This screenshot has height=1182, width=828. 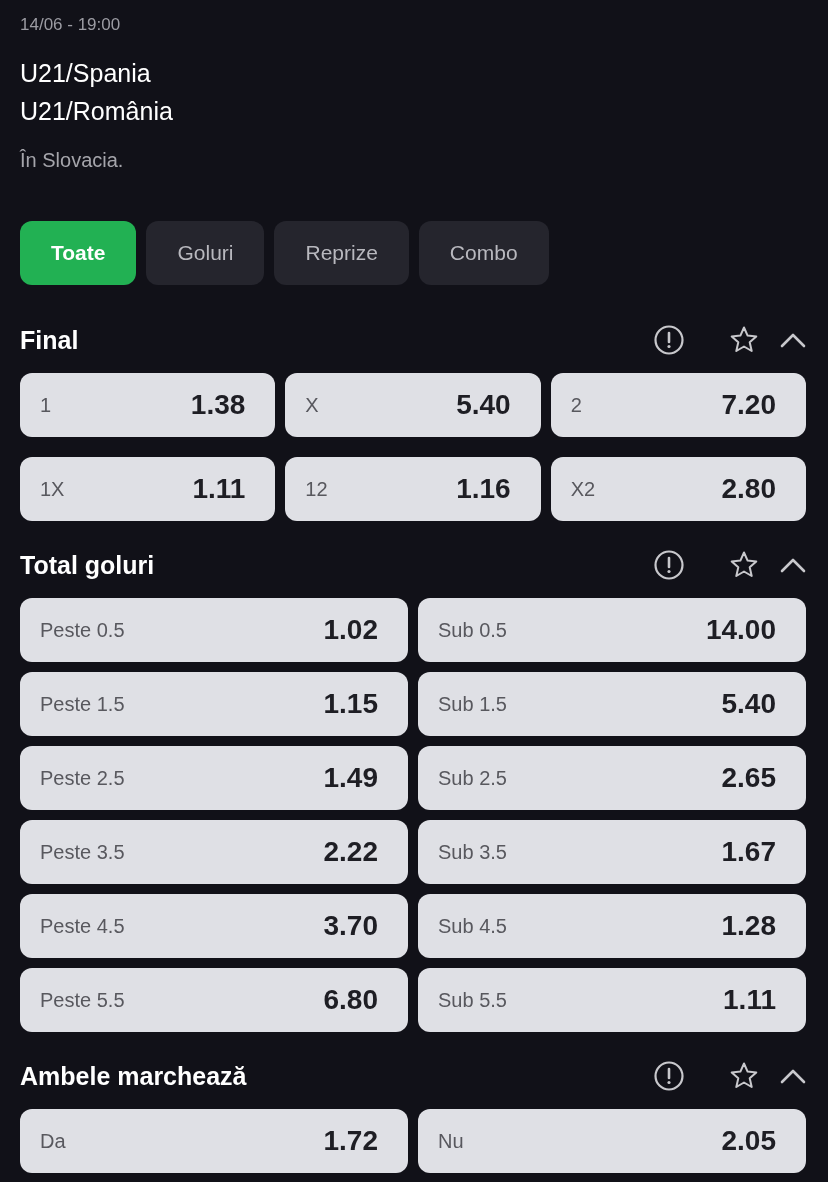 I want to click on market-title: Total goluri, so click(x=87, y=565).